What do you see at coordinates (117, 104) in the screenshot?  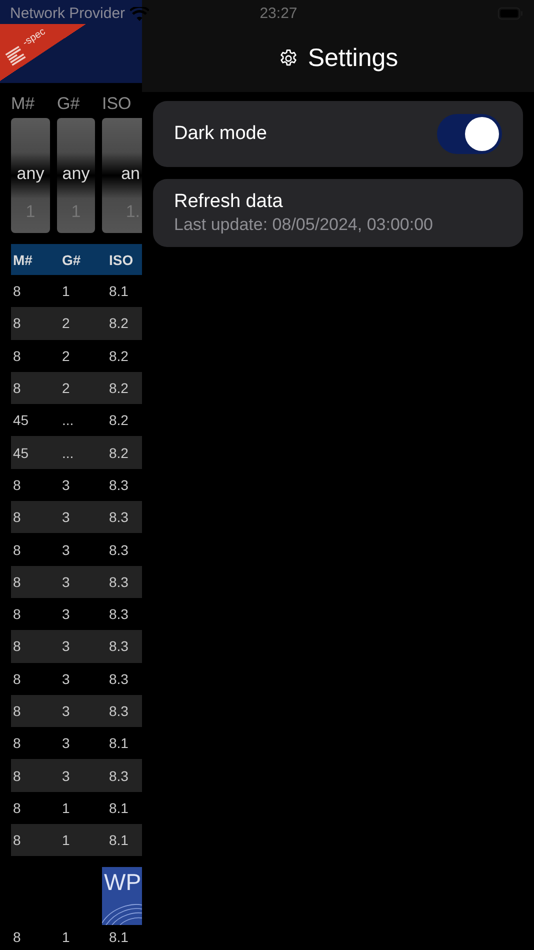 I see `filter-label: ISO` at bounding box center [117, 104].